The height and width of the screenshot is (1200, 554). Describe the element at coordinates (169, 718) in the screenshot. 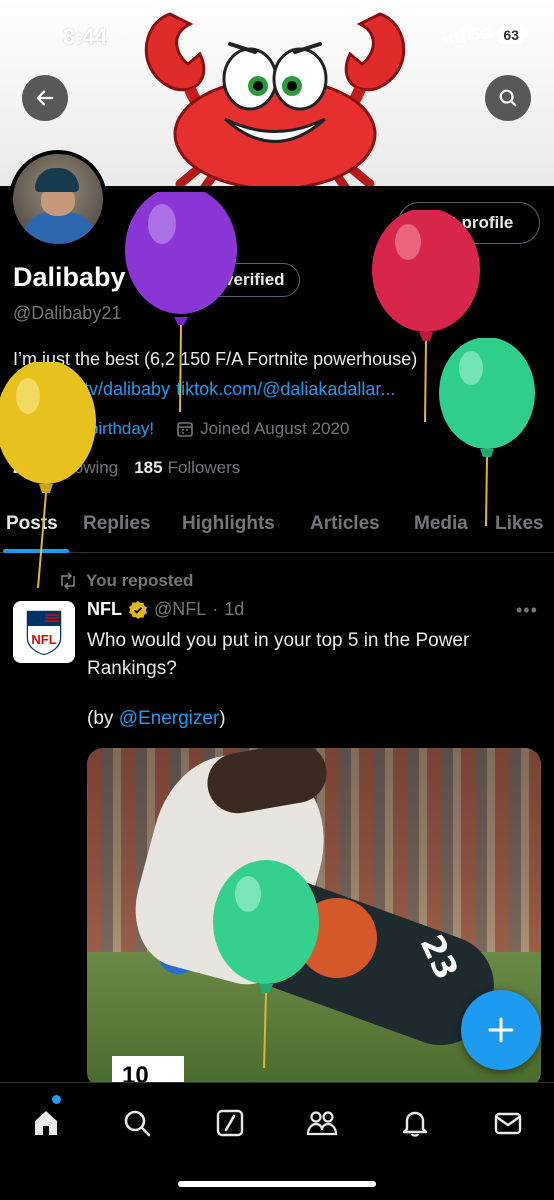

I see `mention-energizer: @Energizer` at that location.